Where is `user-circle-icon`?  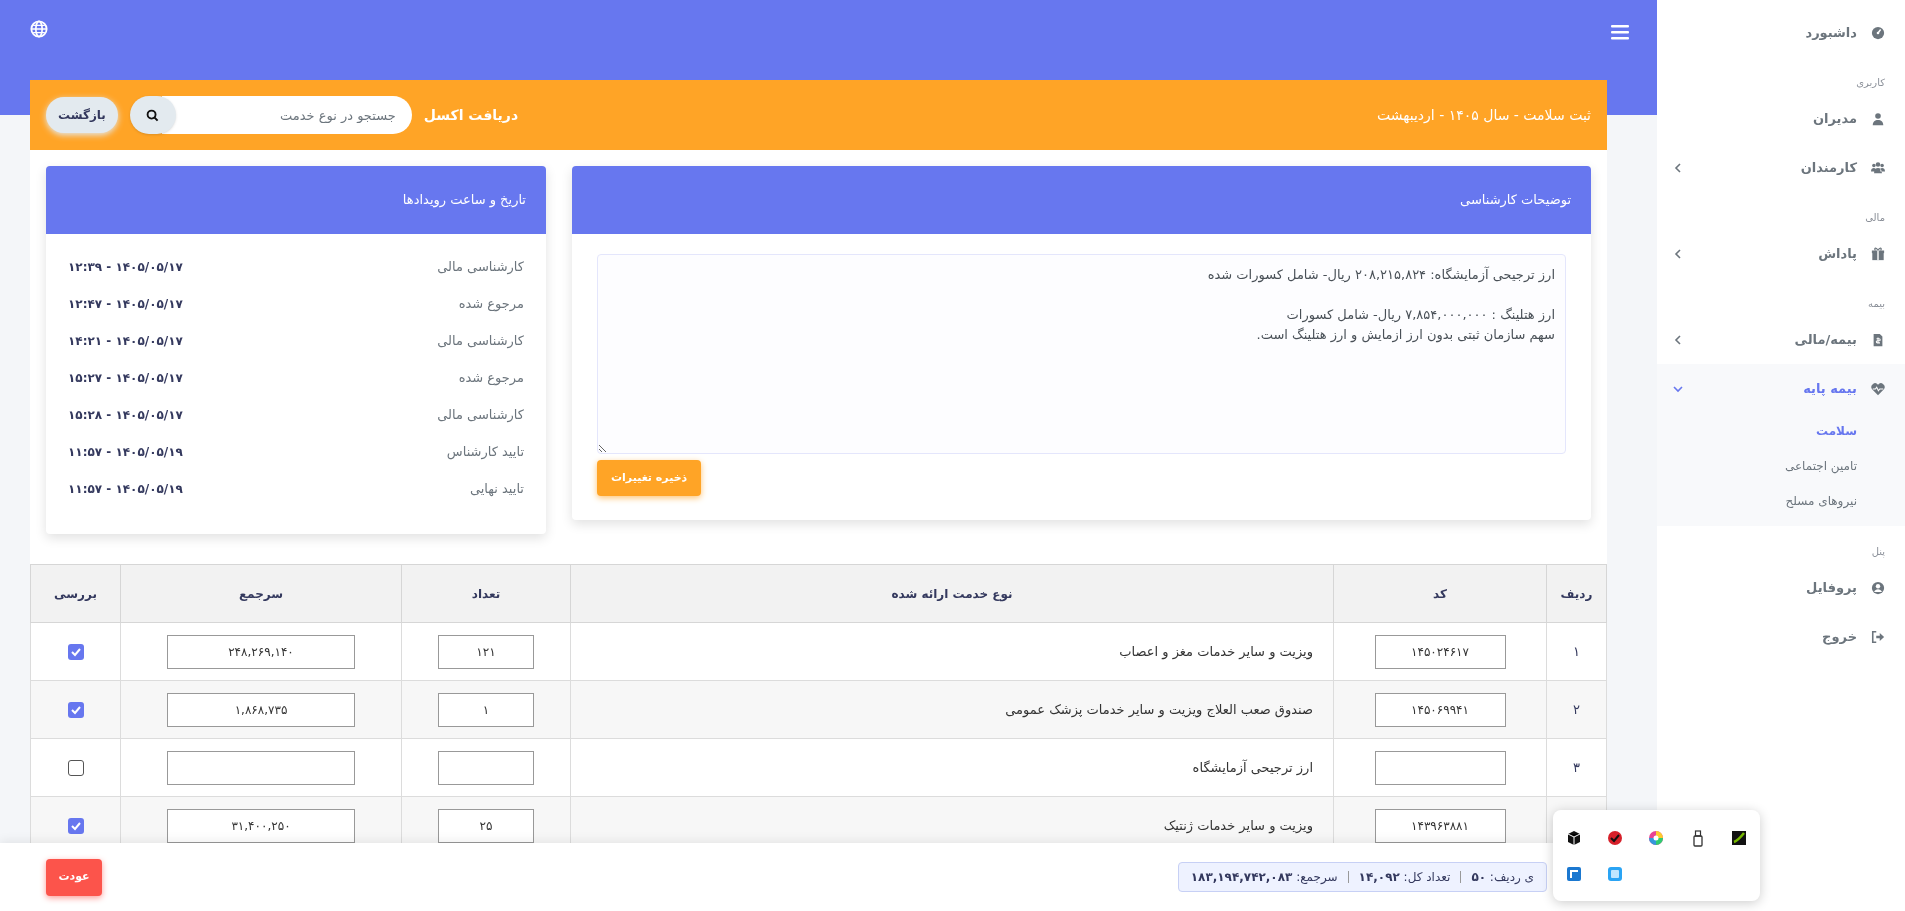
user-circle-icon is located at coordinates (1878, 587).